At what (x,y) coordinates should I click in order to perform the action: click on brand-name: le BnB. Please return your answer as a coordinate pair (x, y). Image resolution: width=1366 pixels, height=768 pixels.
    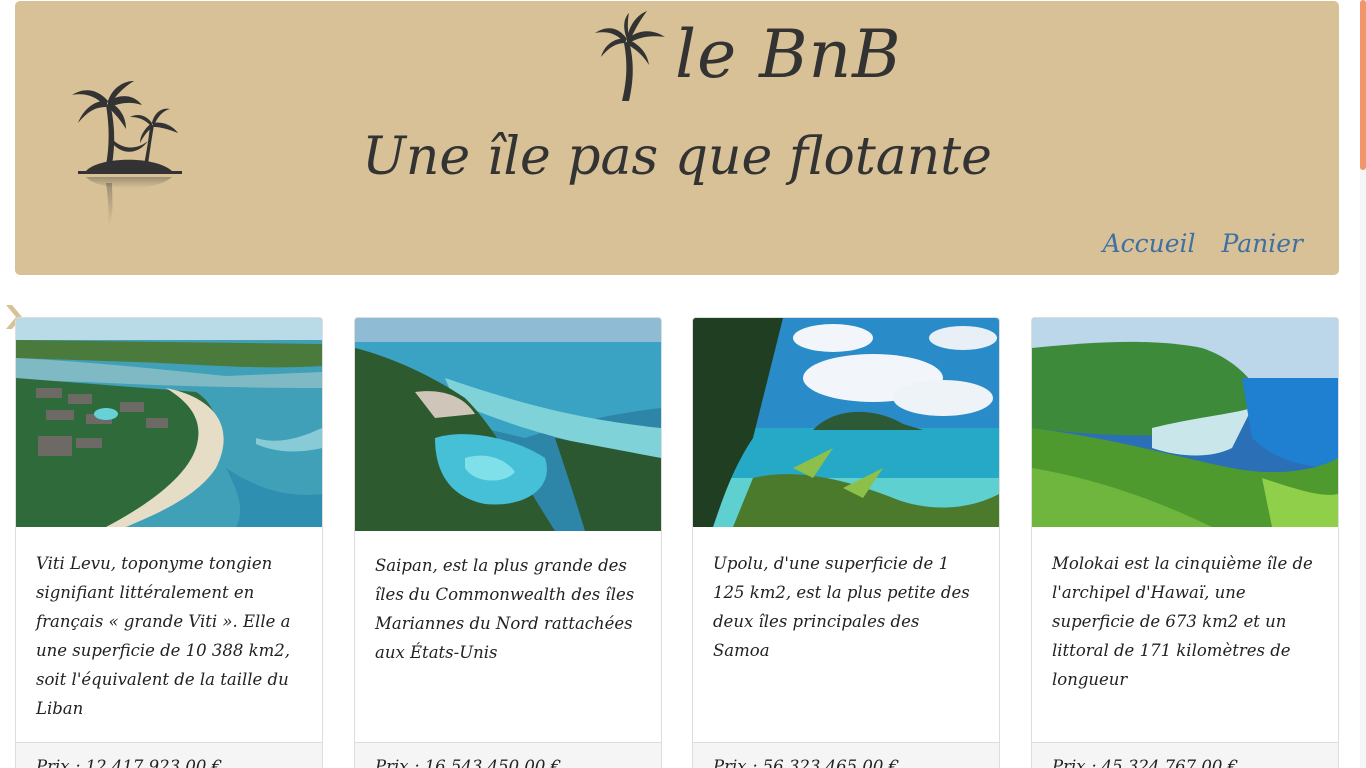
    Looking at the image, I should click on (788, 54).